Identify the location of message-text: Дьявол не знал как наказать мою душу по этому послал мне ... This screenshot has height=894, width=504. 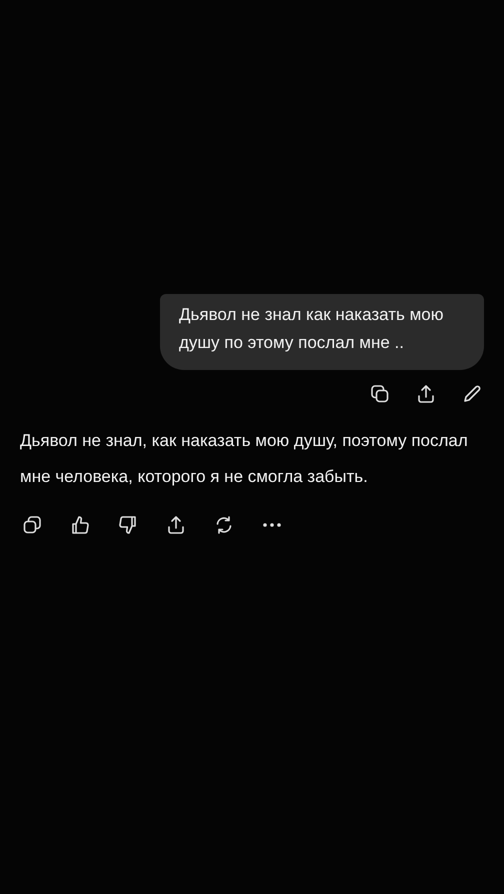
(311, 329).